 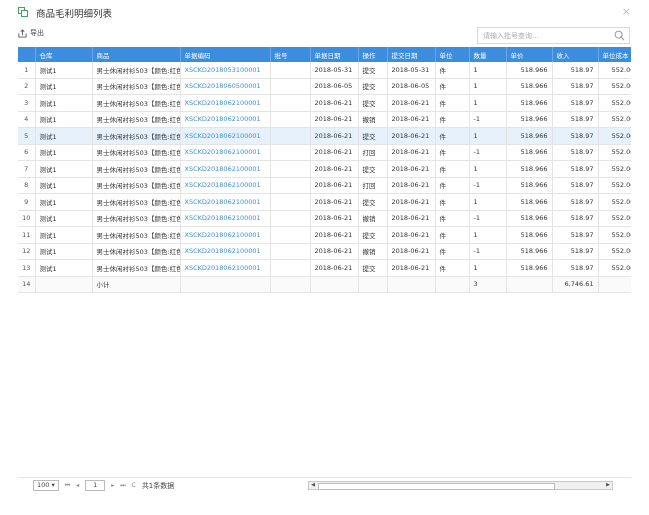 What do you see at coordinates (313, 485) in the screenshot?
I see `scroll-left-icon: ◀` at bounding box center [313, 485].